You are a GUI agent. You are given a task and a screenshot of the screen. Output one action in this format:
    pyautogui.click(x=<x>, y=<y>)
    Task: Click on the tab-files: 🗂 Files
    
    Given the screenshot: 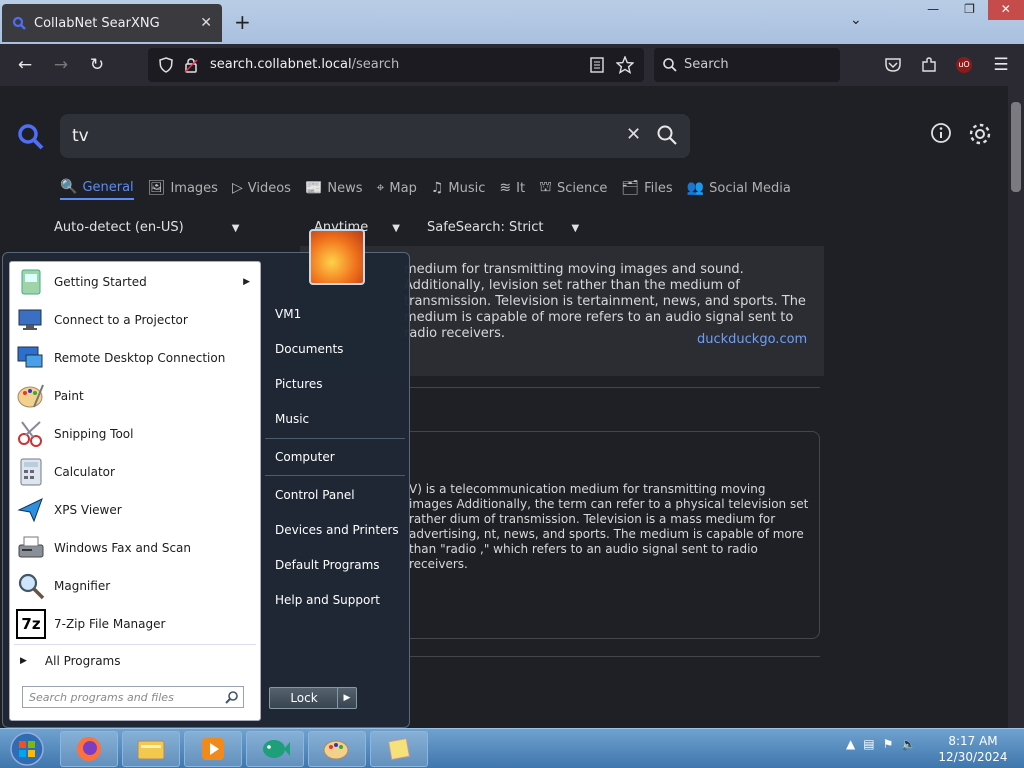 What is the action you would take?
    pyautogui.click(x=646, y=188)
    